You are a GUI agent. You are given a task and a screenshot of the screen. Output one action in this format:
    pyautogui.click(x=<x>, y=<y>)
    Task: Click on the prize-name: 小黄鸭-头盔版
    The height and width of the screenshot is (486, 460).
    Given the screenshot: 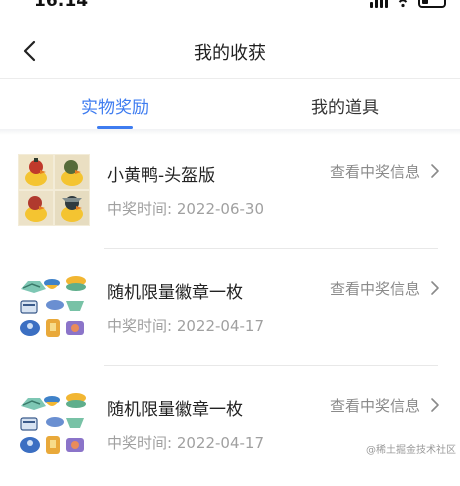 What is the action you would take?
    pyautogui.click(x=161, y=176)
    